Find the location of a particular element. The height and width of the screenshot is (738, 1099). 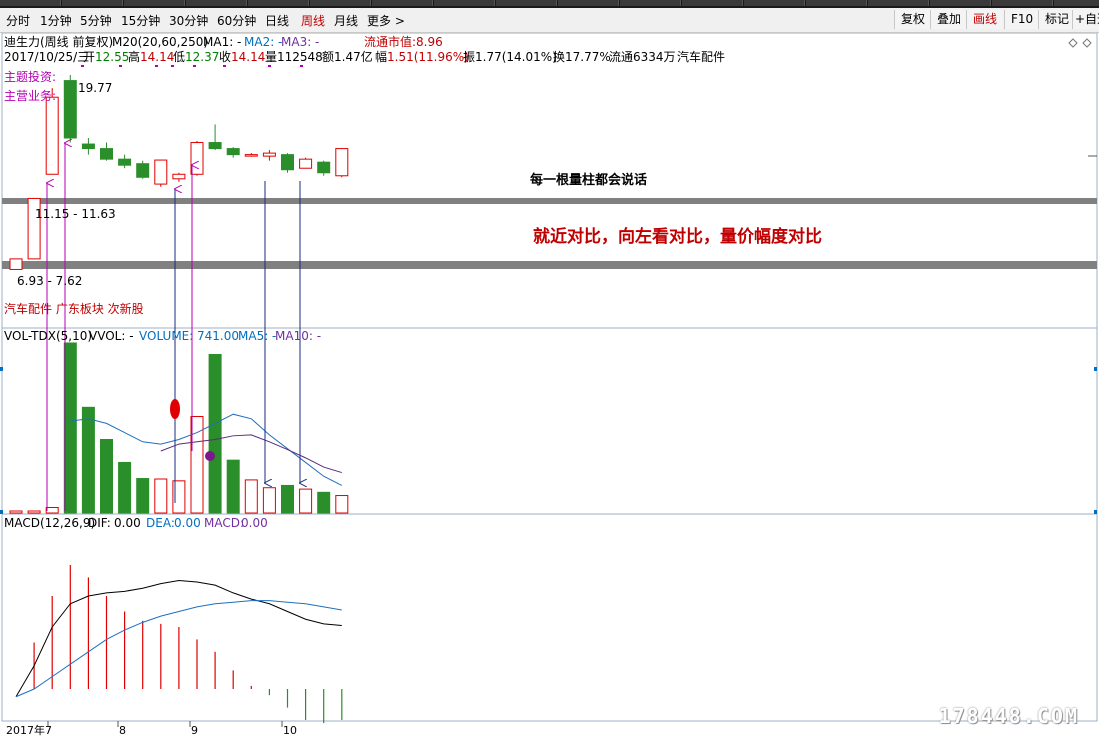

theme-investment-link: 主题投资: is located at coordinates (30, 77).